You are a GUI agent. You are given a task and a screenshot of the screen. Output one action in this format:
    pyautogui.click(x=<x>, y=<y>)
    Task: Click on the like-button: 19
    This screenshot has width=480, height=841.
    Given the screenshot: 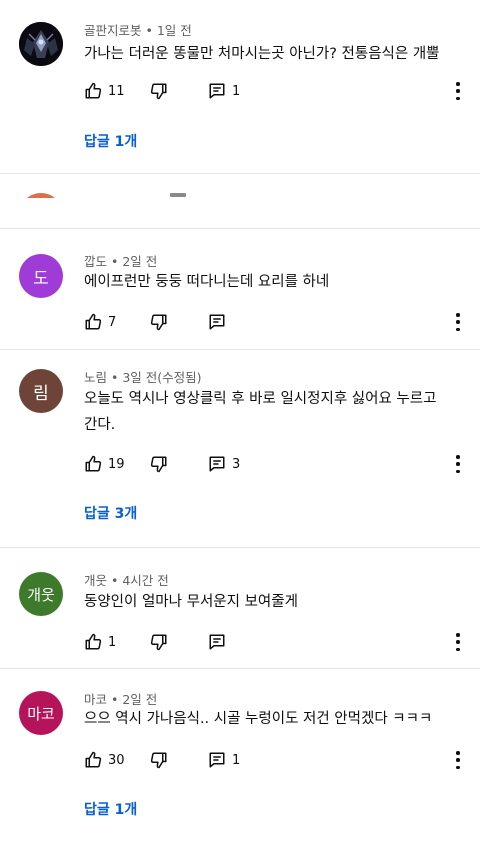 What is the action you would take?
    pyautogui.click(x=117, y=464)
    